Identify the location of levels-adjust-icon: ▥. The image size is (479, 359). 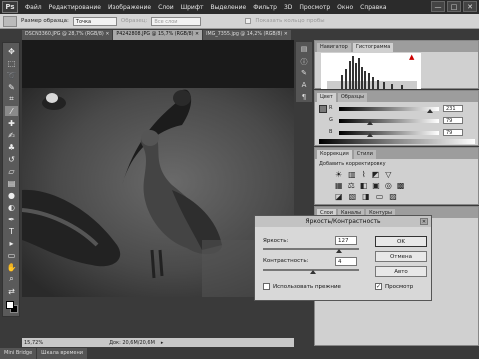
(352, 174).